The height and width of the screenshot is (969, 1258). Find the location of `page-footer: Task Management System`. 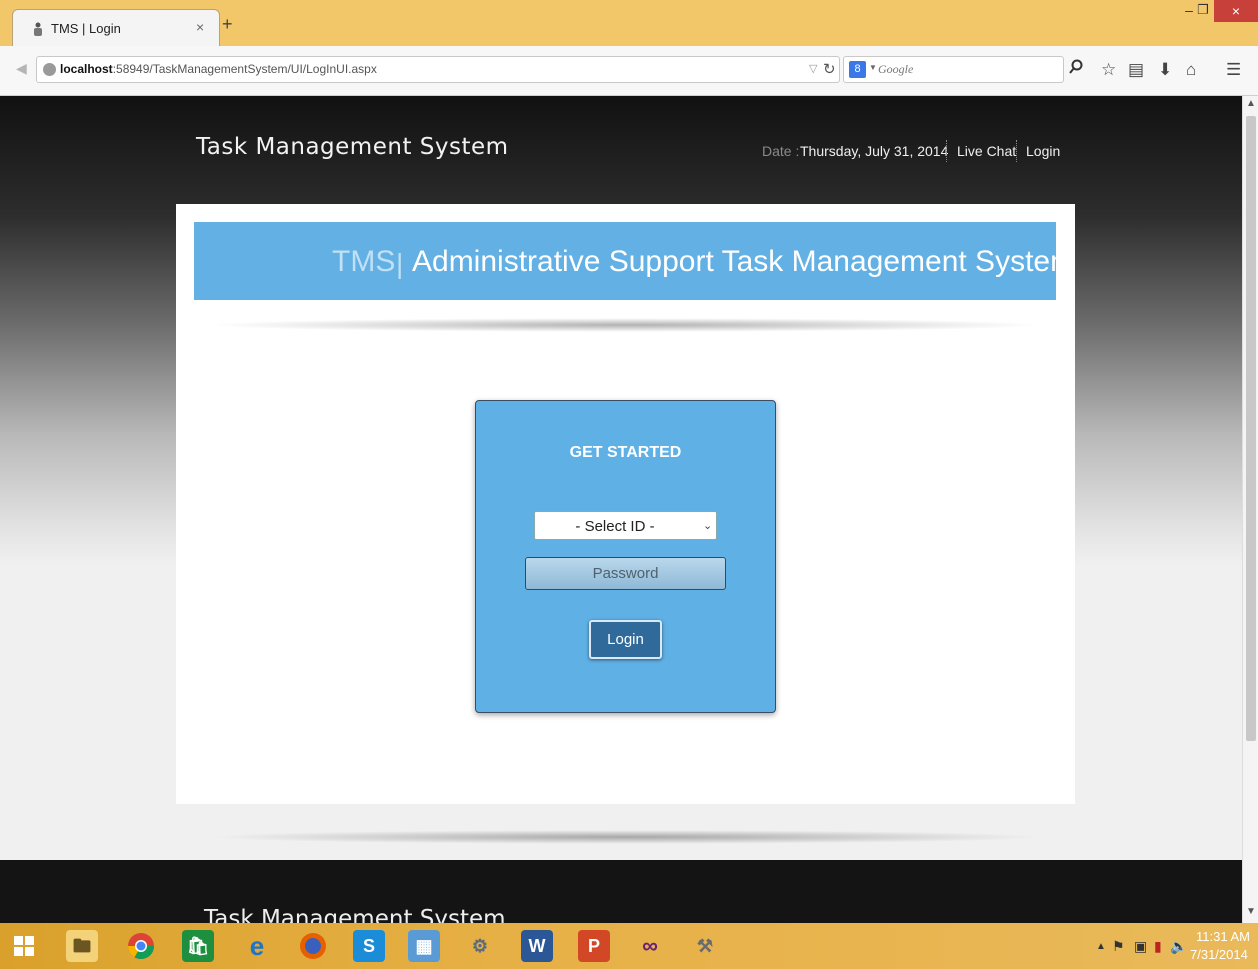

page-footer: Task Management System is located at coordinates (621, 891).